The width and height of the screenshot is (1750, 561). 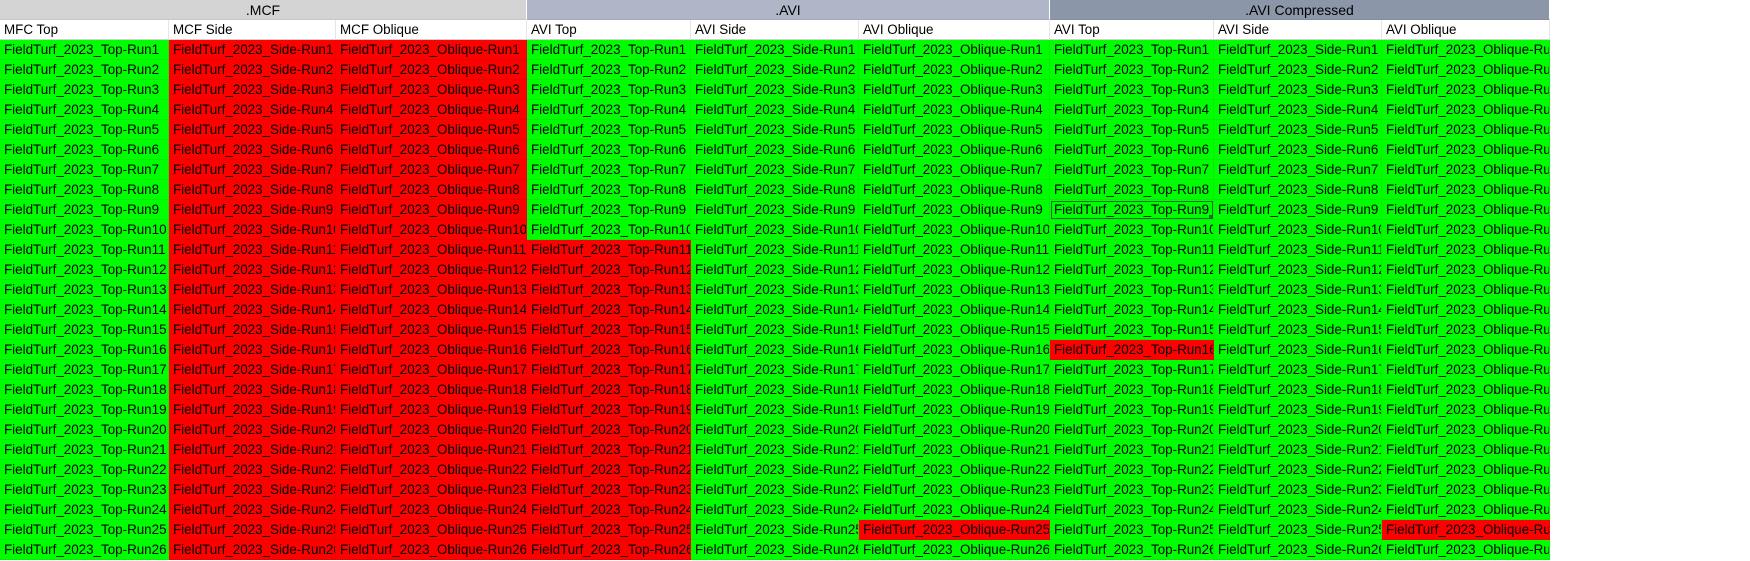 I want to click on table-cell: FieldTurf_2023_Top-Run22, so click(x=1132, y=470).